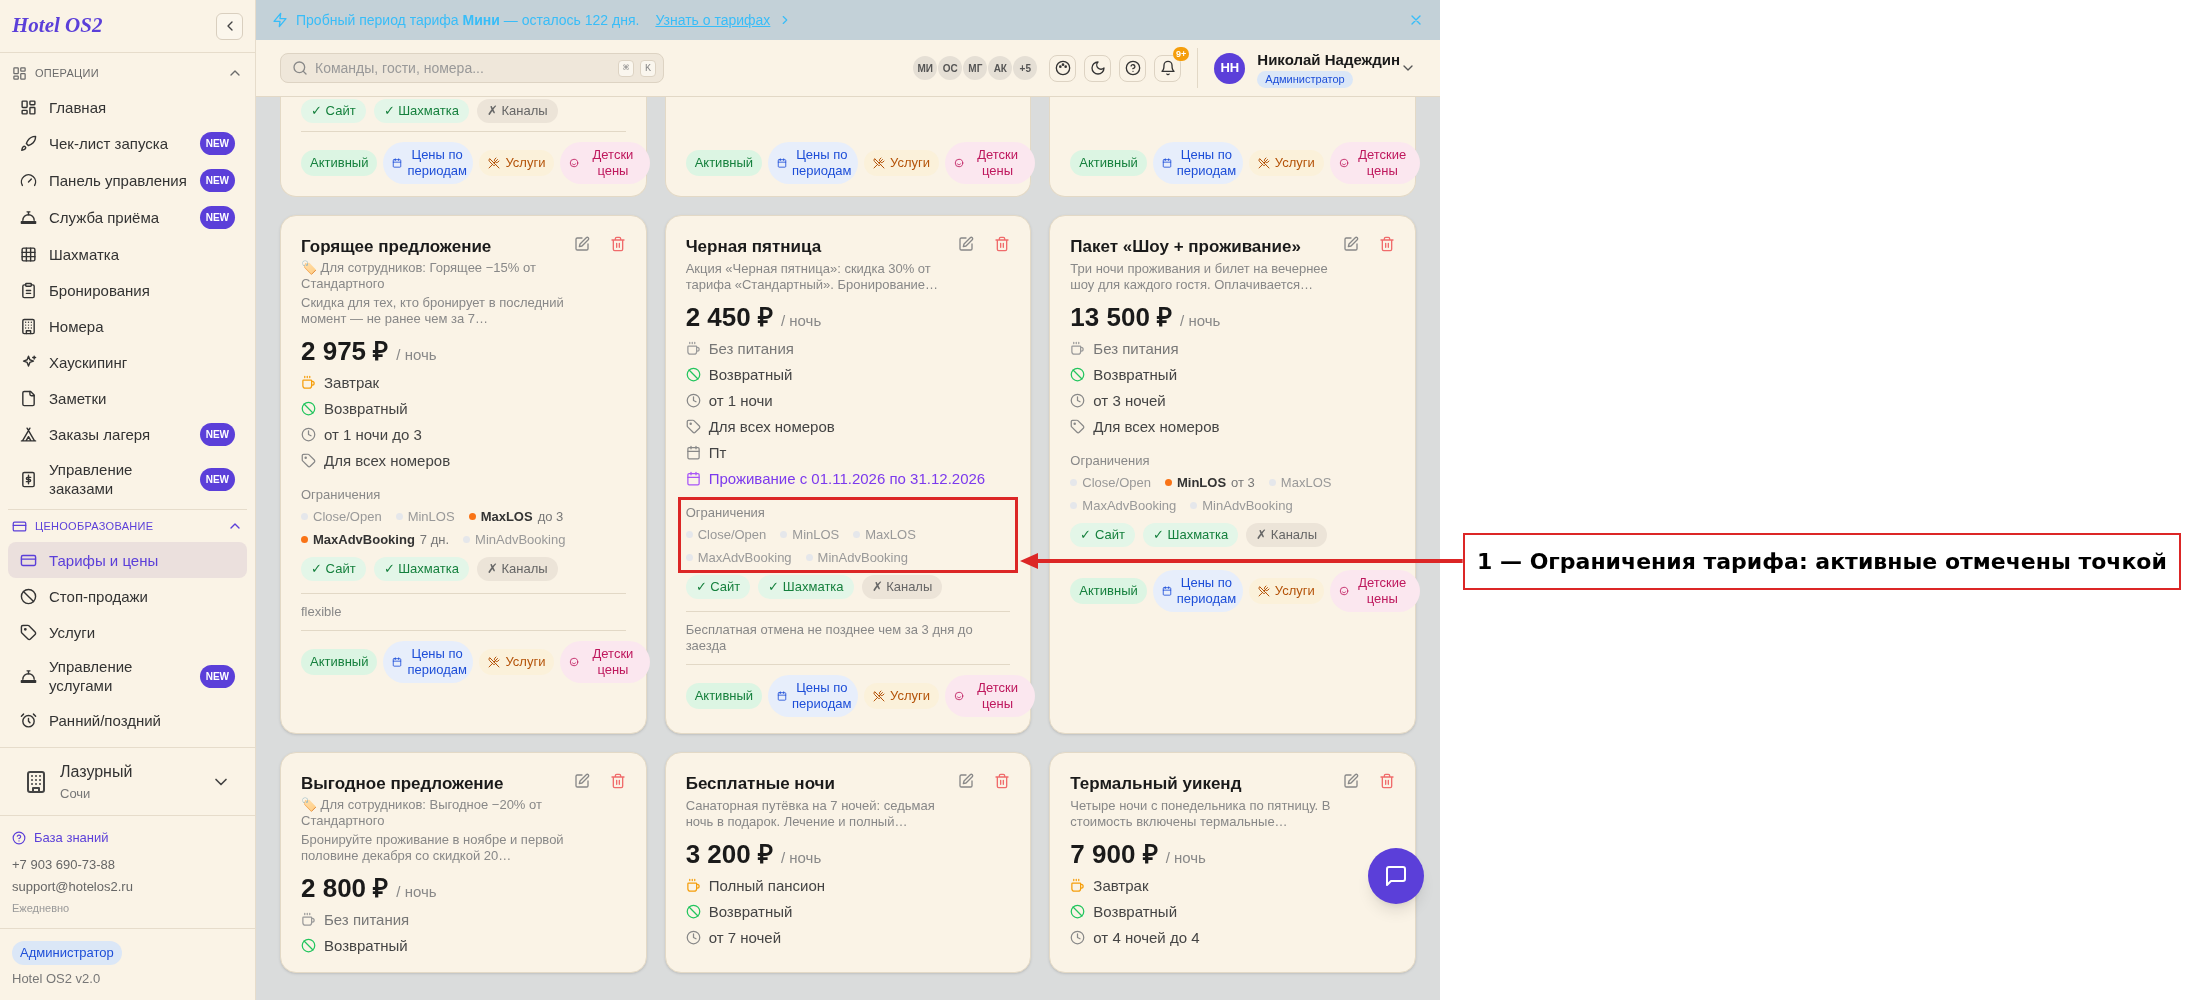 This screenshot has width=2206, height=1000. I want to click on sidebar-item: Хаускипинг, so click(127, 362).